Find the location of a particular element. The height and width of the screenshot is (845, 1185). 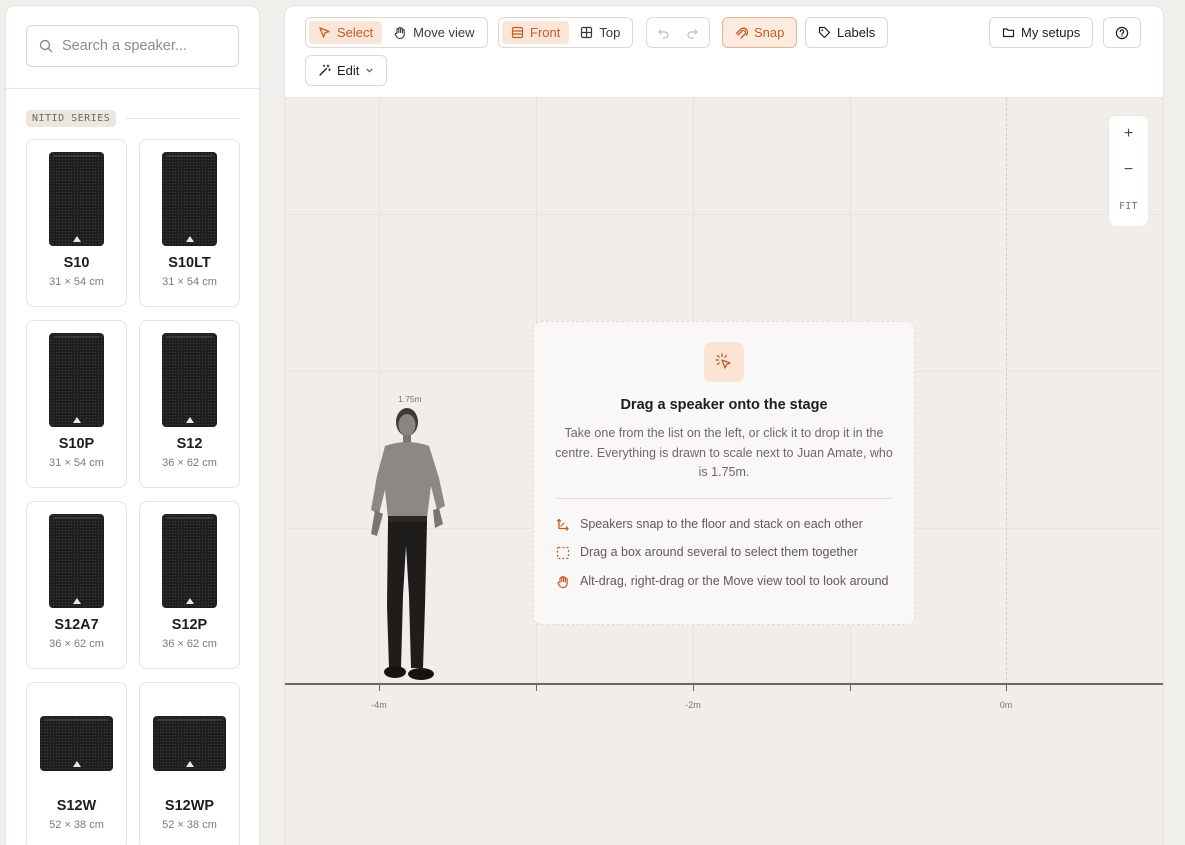

edit-menu-button: Edit is located at coordinates (346, 70).